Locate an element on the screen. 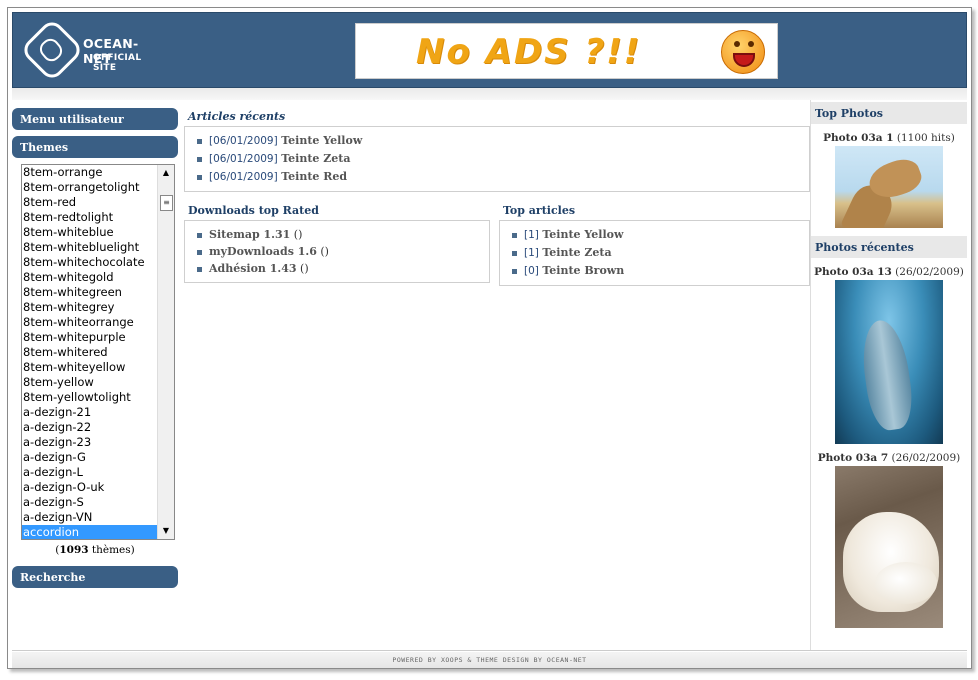  scroll-thumb: ≡ is located at coordinates (166, 203).